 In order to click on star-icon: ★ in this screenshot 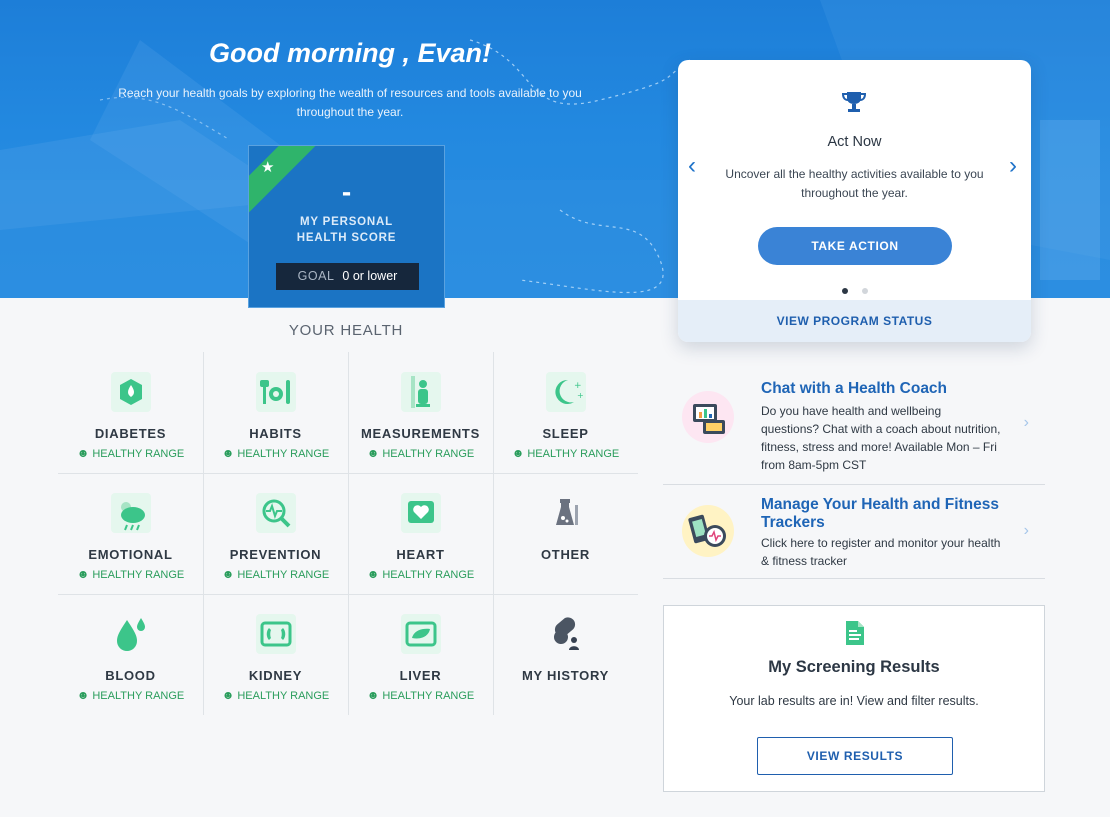, I will do `click(268, 167)`.